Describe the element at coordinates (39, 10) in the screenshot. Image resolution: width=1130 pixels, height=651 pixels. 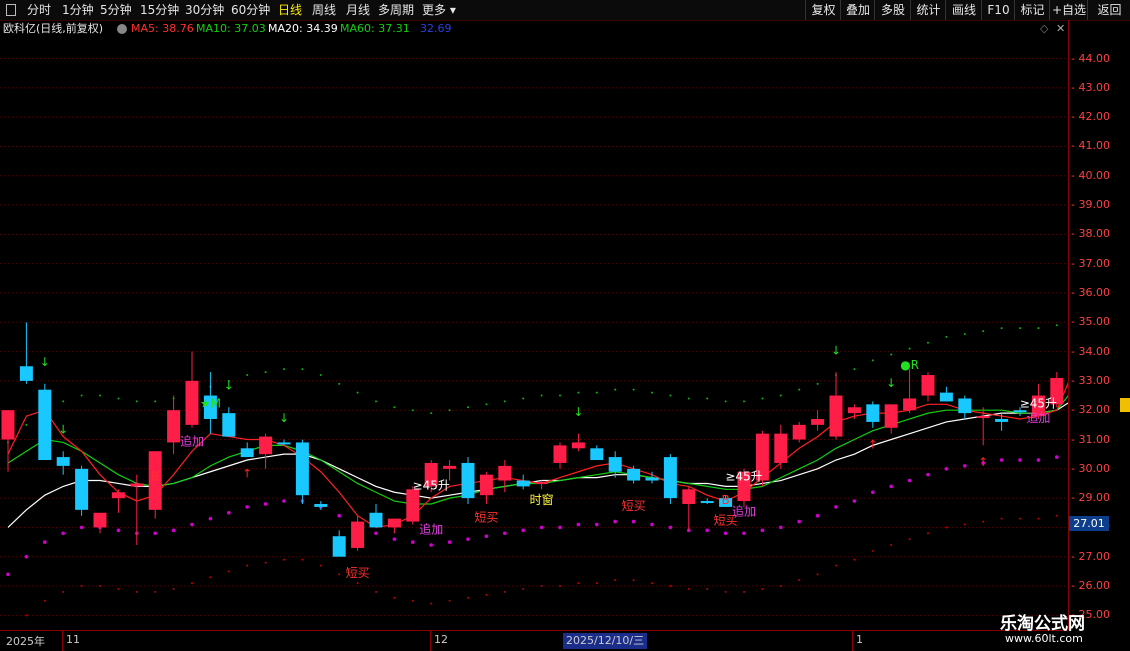
I see `tab-period-0: 分时` at that location.